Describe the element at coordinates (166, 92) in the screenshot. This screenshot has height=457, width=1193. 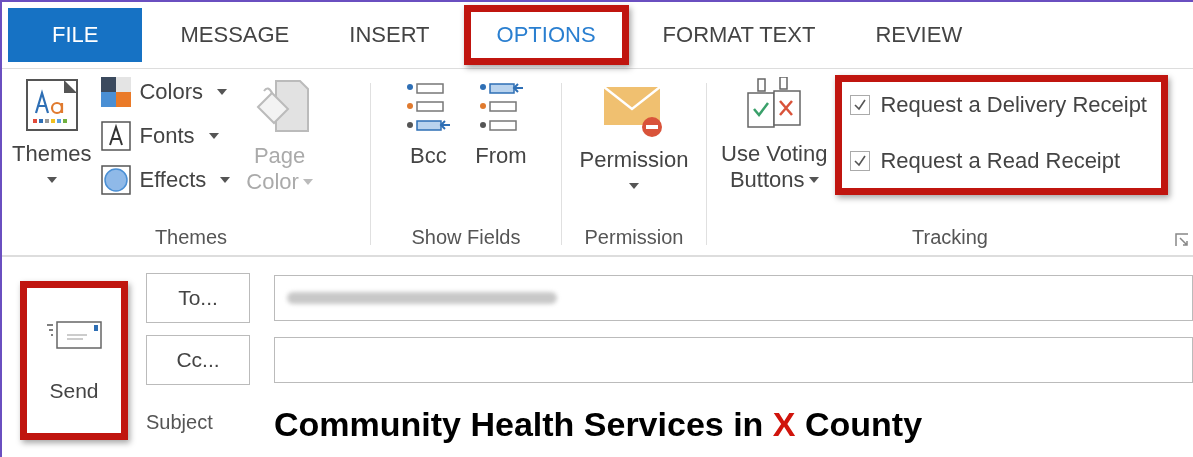
I see `colors-button: Colors` at that location.